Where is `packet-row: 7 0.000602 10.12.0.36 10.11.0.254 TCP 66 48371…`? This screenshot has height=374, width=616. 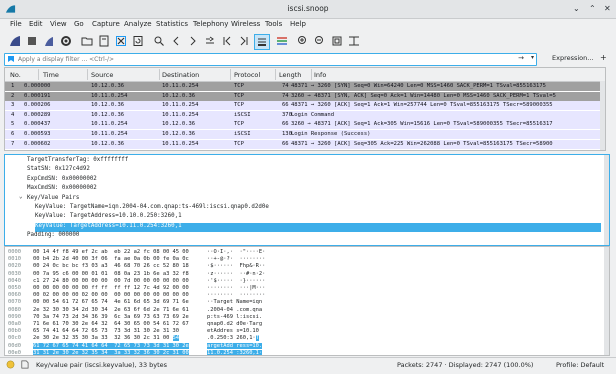
packet-row: 7 0.000602 10.12.0.36 10.11.0.254 TCP 66 48371… is located at coordinates (305, 144).